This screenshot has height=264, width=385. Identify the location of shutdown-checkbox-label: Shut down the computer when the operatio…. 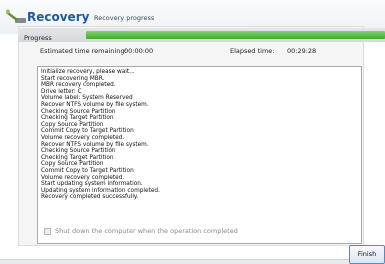
(146, 231).